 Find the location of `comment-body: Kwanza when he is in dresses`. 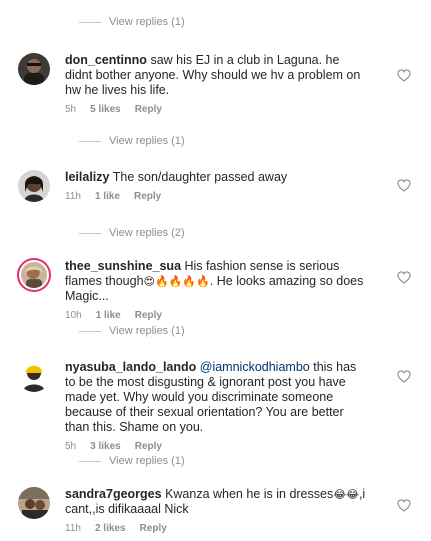

comment-body: Kwanza when he is in dresses is located at coordinates (249, 494).